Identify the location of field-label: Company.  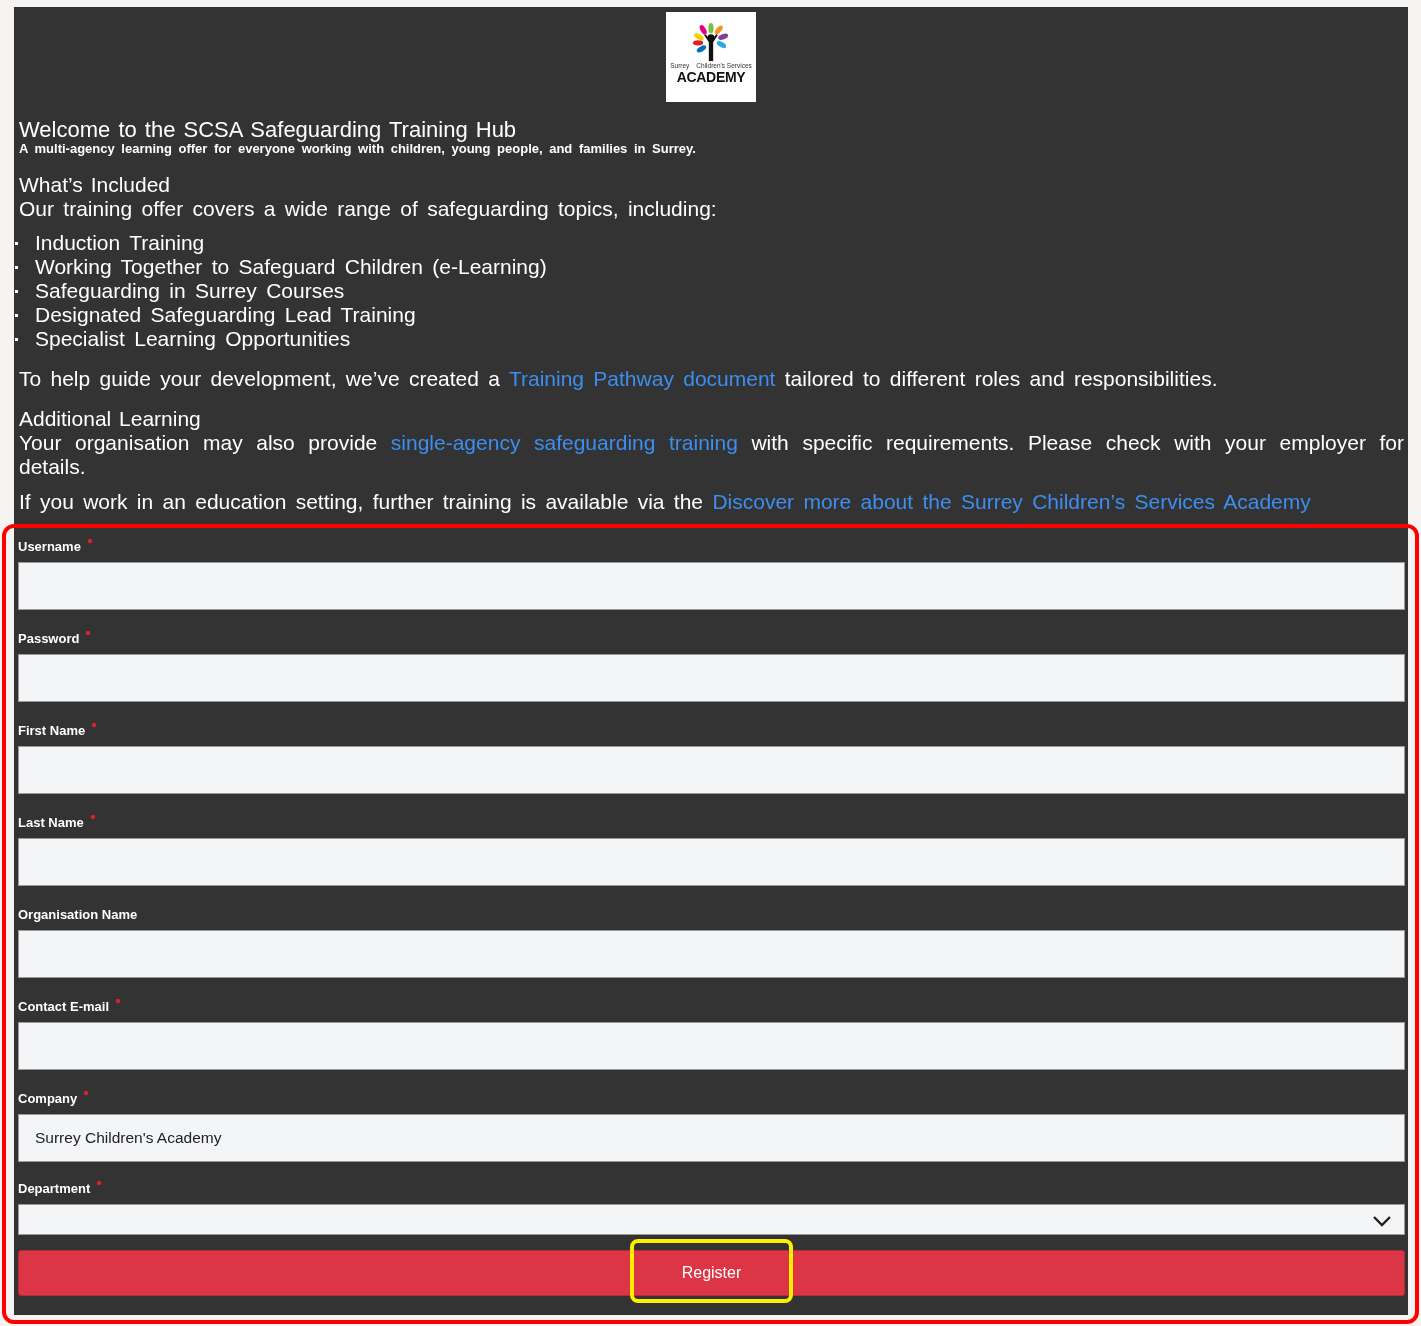
(48, 1099).